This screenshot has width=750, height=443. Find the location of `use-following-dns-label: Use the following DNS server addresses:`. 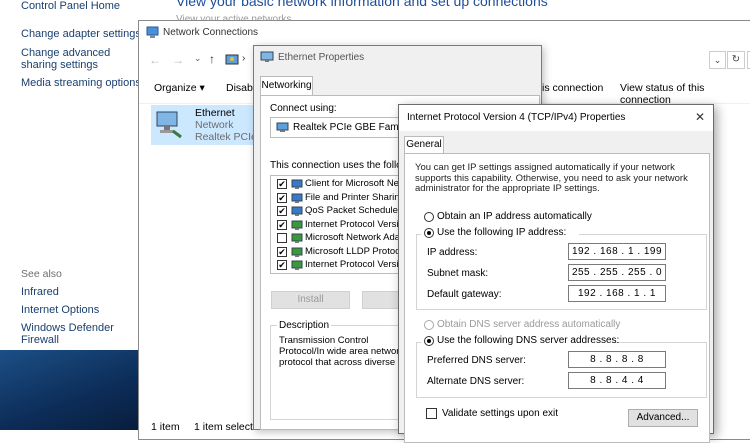

use-following-dns-label: Use the following DNS server addresses: is located at coordinates (528, 340).